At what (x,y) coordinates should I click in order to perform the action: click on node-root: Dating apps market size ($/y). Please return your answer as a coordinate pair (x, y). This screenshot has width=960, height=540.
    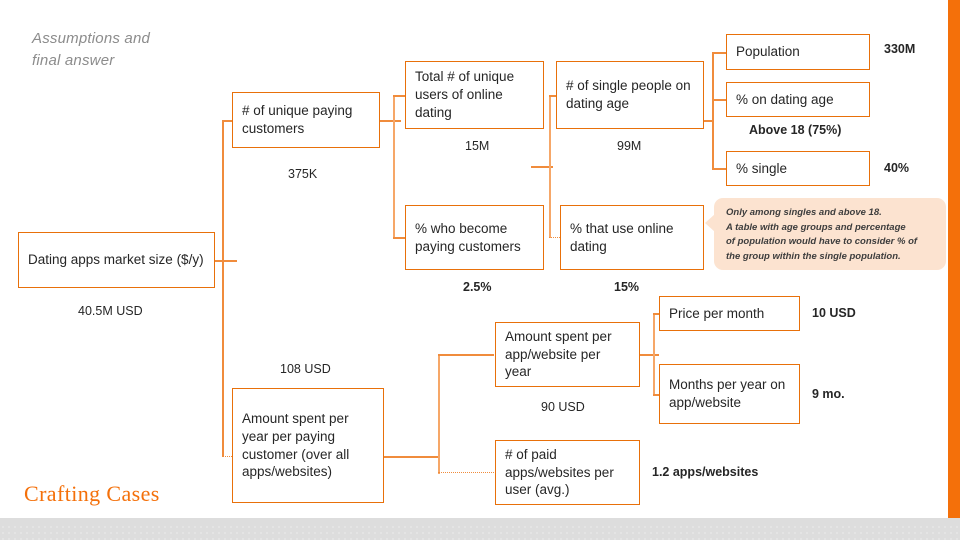
    Looking at the image, I should click on (116, 260).